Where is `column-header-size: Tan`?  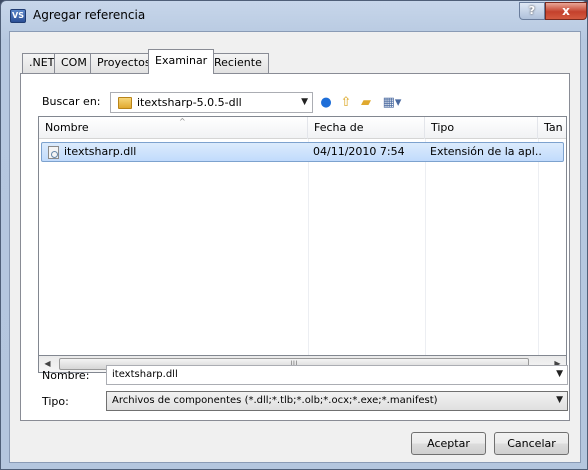
column-header-size: Tan is located at coordinates (552, 128).